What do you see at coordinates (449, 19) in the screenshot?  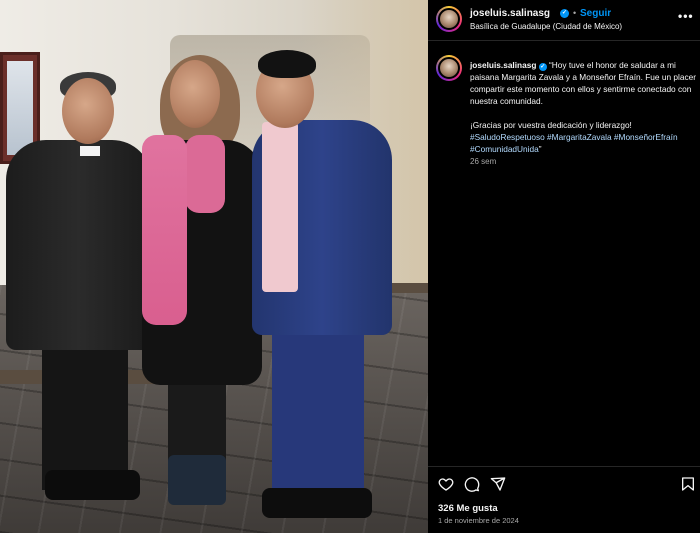 I see `author-avatar` at bounding box center [449, 19].